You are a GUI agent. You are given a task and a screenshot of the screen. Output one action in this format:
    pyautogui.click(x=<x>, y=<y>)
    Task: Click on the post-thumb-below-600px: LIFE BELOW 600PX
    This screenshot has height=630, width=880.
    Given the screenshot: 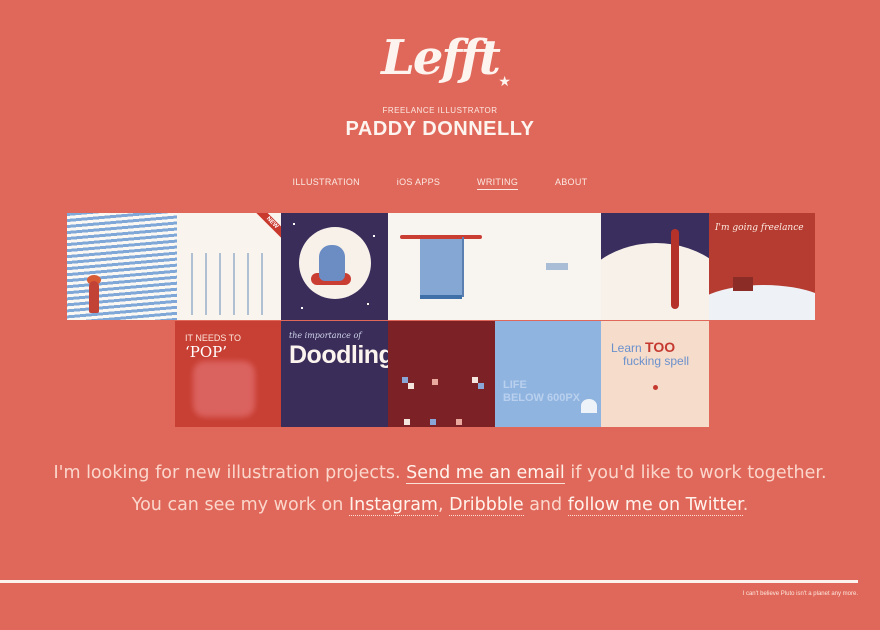 What is the action you would take?
    pyautogui.click(x=548, y=374)
    